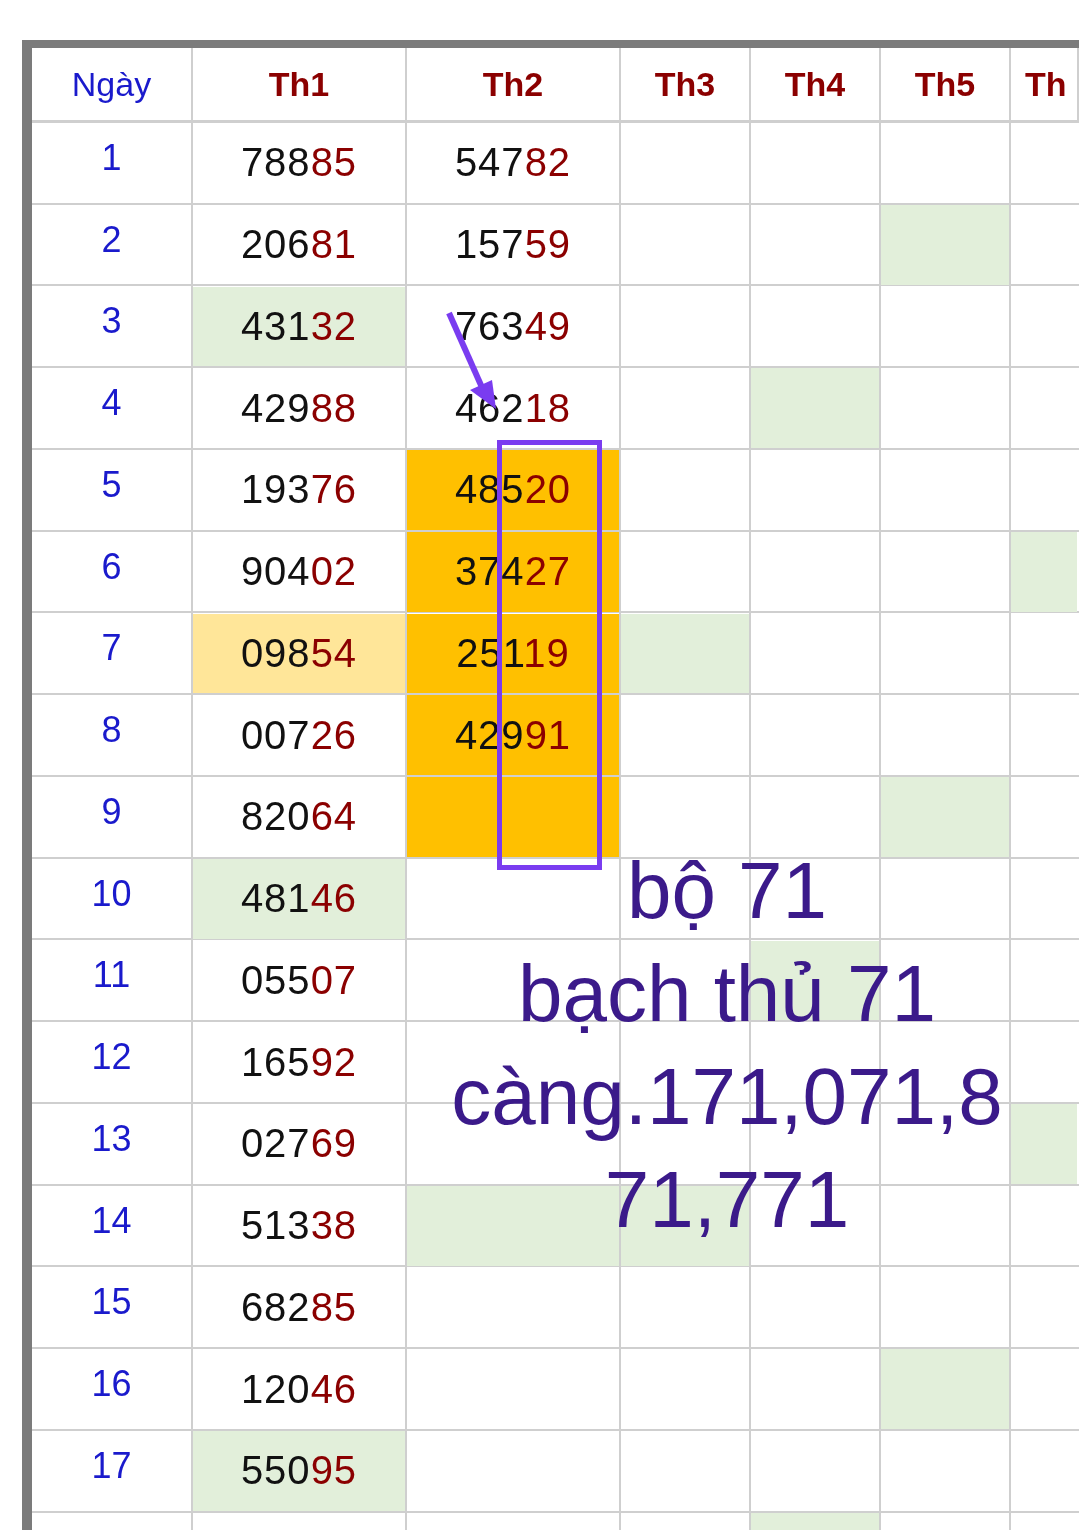  I want to click on column-header: Th4, so click(816, 85).